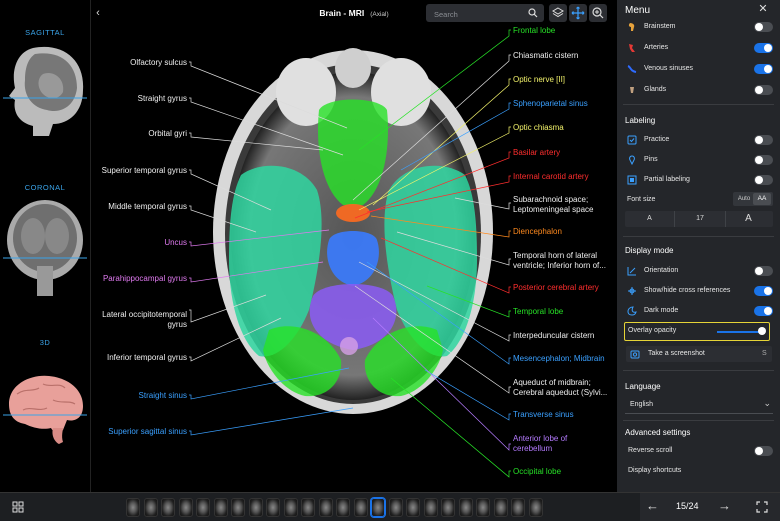  What do you see at coordinates (158, 63) in the screenshot?
I see `label-olfactory-sulcus: Olfactory sulcus` at bounding box center [158, 63].